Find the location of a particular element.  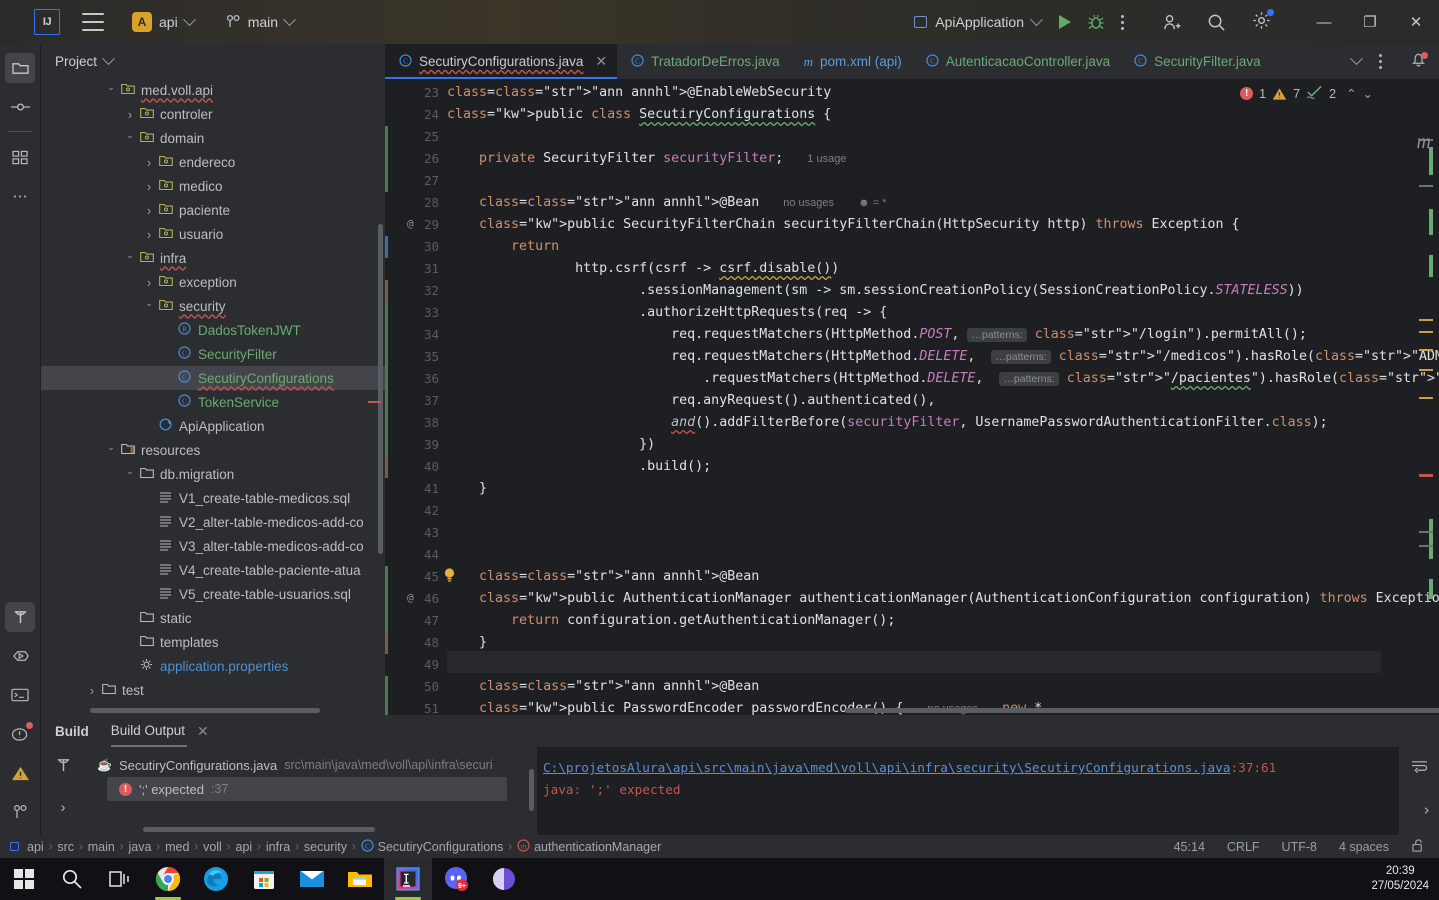

tool-window-terminal is located at coordinates (20, 695).